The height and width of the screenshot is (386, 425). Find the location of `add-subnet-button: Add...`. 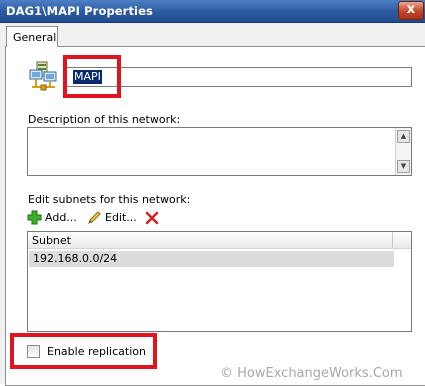

add-subnet-button: Add... is located at coordinates (52, 218).